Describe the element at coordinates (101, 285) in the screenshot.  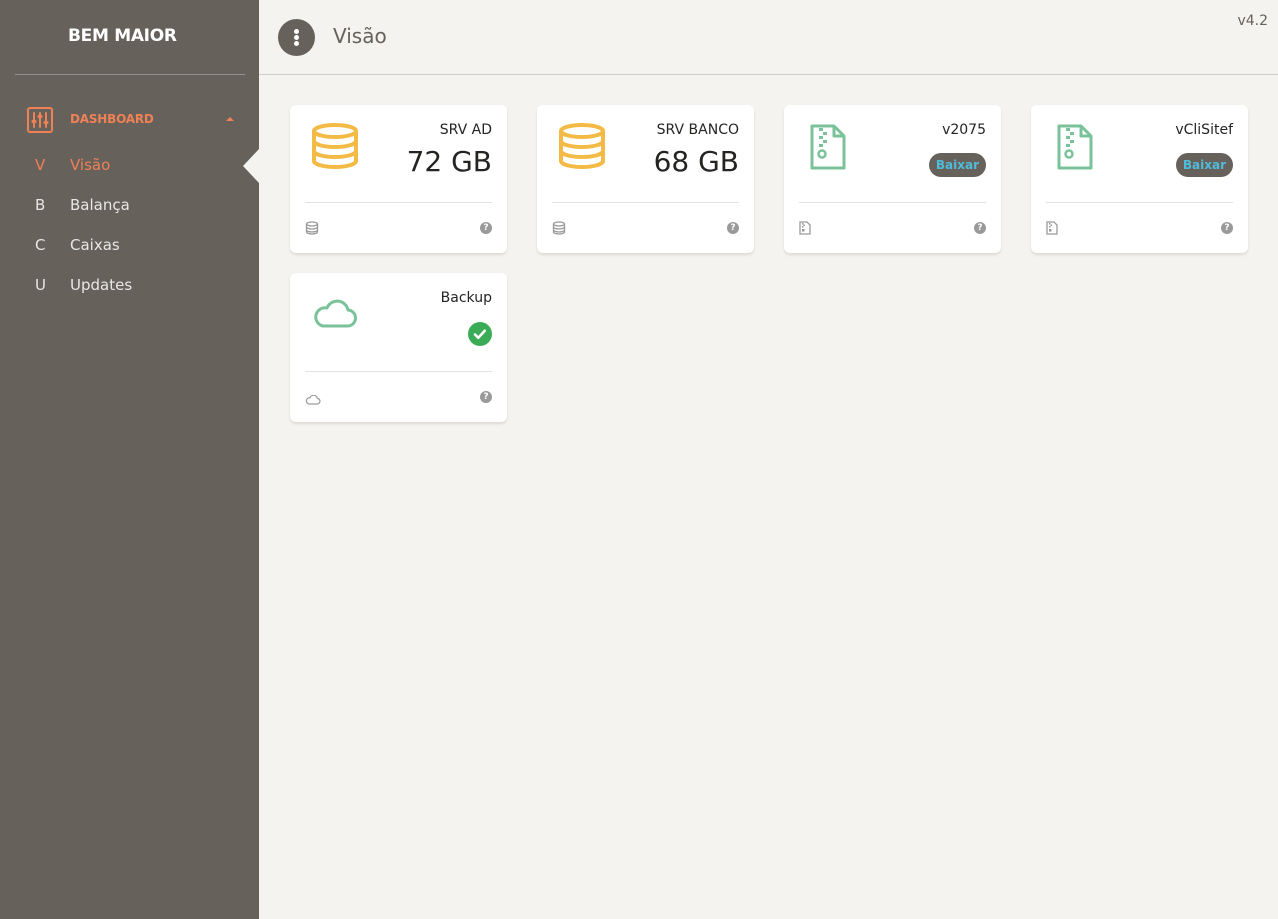
I see `sidebar-item-label: Updates` at that location.